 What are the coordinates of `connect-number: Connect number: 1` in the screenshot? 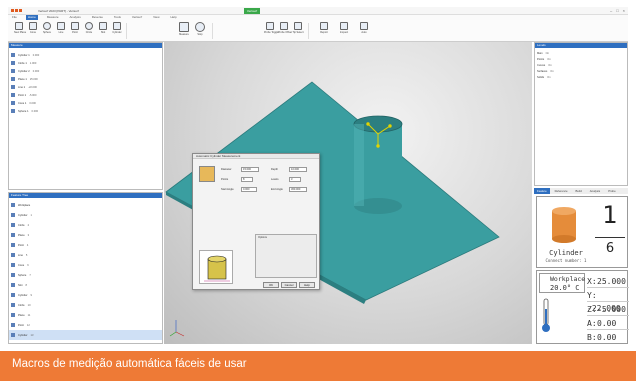 It's located at (566, 260).